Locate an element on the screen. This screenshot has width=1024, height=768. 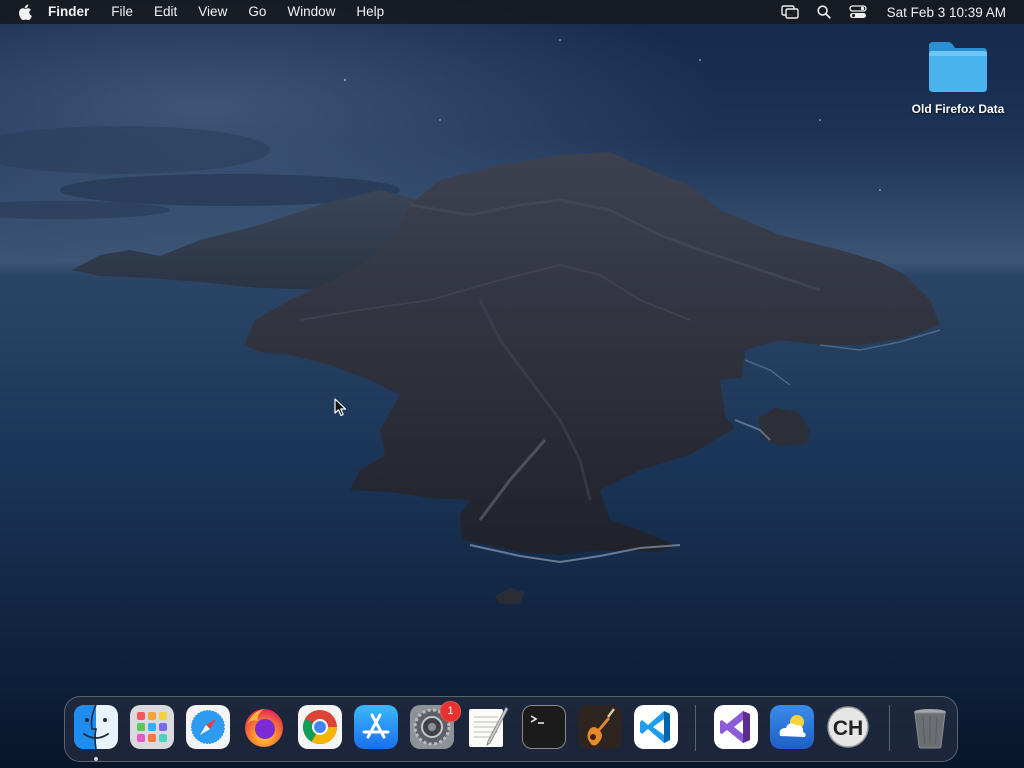
dock-app-vscode is located at coordinates (656, 727).